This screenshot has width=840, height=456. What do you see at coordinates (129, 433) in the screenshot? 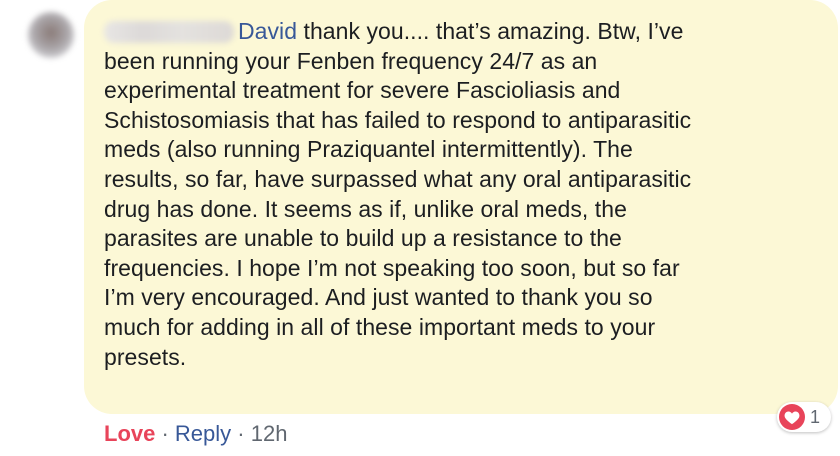
I see `love-button: Love` at bounding box center [129, 433].